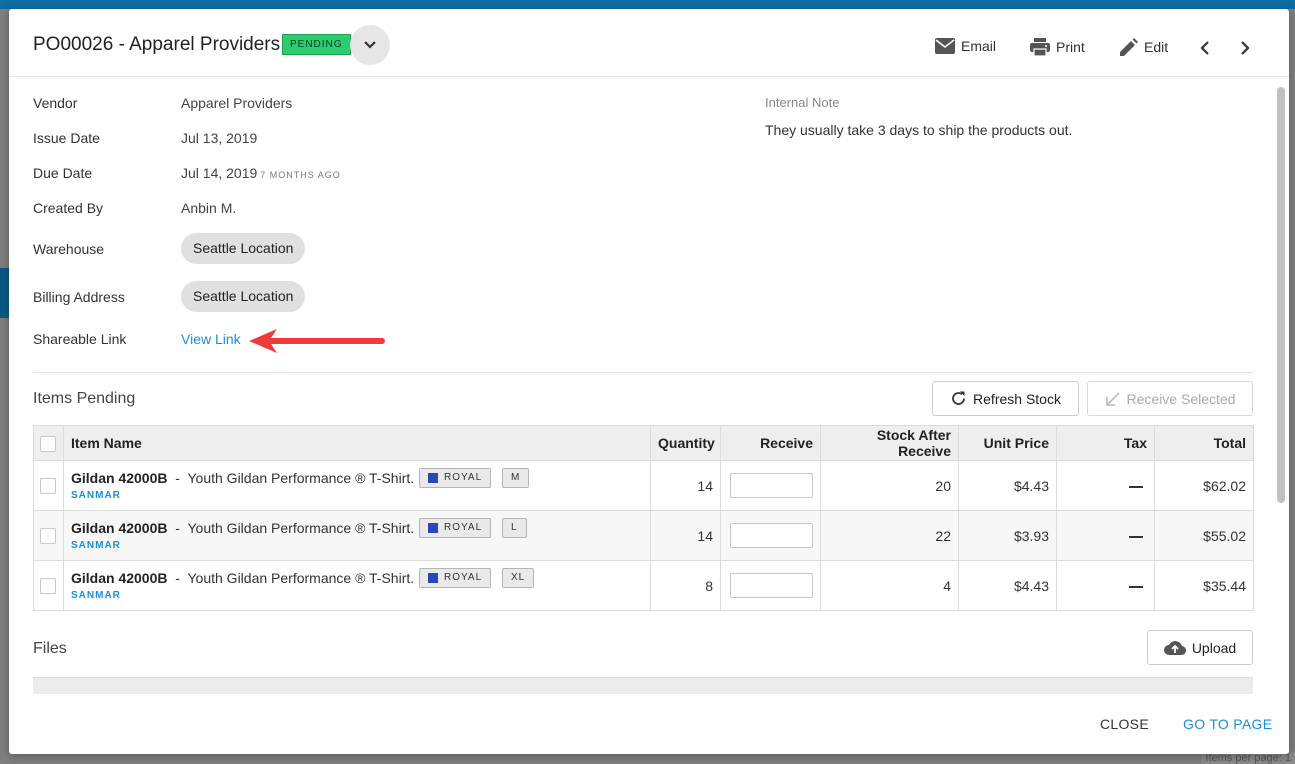 The image size is (1295, 764). Describe the element at coordinates (1281, 295) in the screenshot. I see `modal-scrollbar` at that location.